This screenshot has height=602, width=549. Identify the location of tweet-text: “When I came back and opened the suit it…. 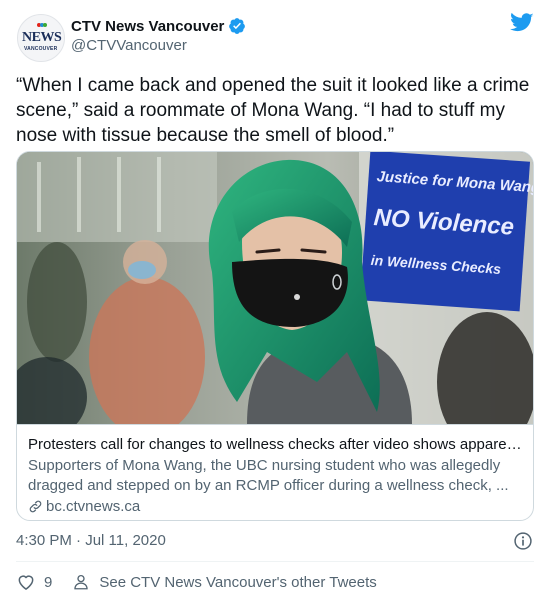
(273, 110).